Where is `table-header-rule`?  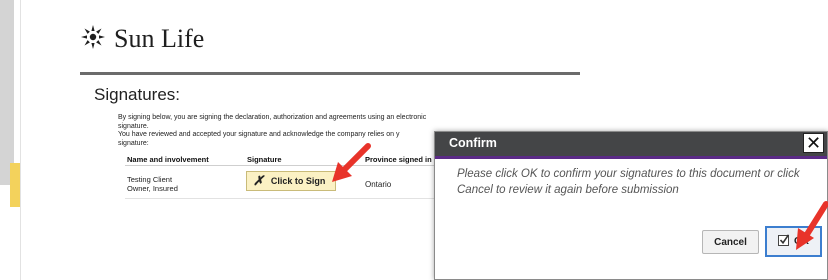 table-header-rule is located at coordinates (280, 165).